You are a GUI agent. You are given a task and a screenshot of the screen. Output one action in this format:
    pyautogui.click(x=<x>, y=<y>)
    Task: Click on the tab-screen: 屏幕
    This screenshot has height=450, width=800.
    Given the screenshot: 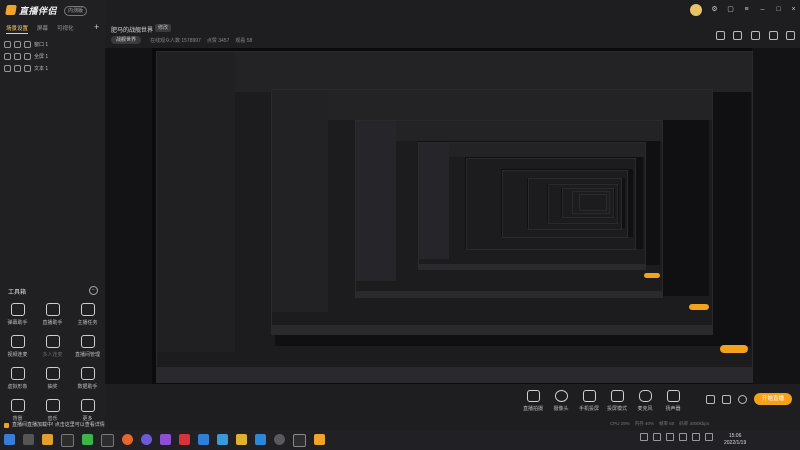 What is the action you would take?
    pyautogui.click(x=42, y=29)
    